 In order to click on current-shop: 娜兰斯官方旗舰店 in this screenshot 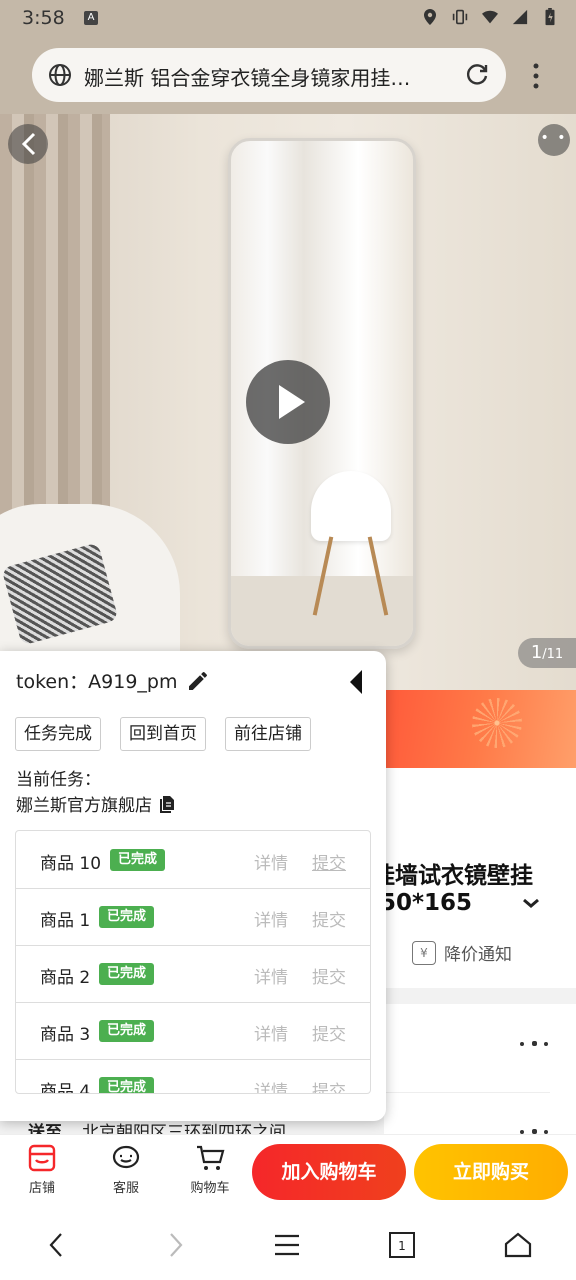, I will do `click(96, 803)`.